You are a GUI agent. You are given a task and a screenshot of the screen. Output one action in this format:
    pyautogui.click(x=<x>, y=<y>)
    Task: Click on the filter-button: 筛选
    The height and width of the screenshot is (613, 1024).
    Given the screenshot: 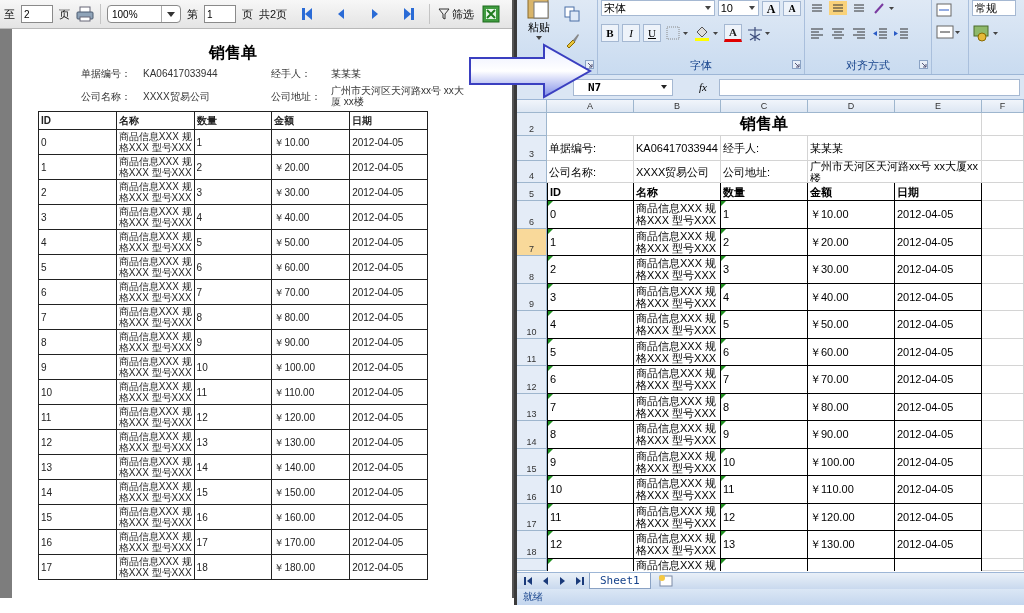 What is the action you would take?
    pyautogui.click(x=456, y=14)
    